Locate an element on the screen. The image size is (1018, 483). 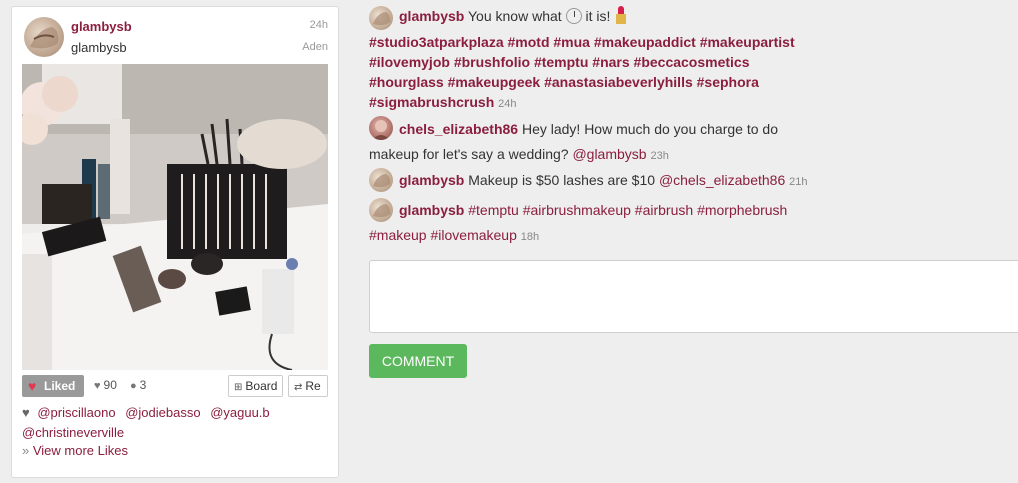
likes-count-value: 90 is located at coordinates (110, 385).